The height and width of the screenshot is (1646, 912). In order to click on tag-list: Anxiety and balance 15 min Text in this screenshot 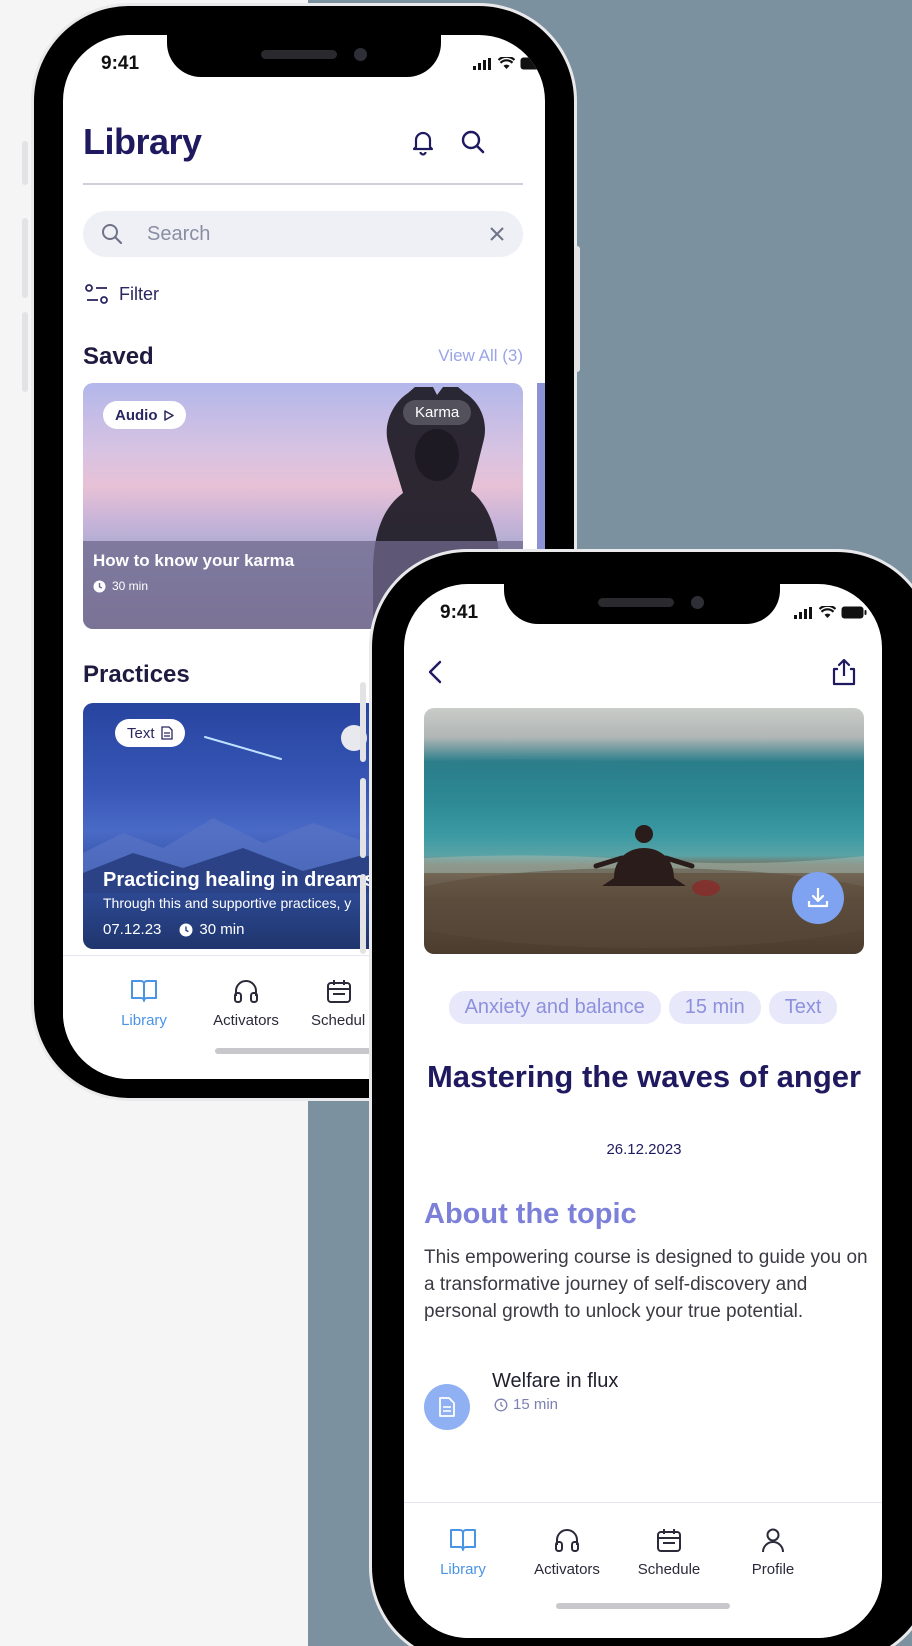, I will do `click(643, 1007)`.